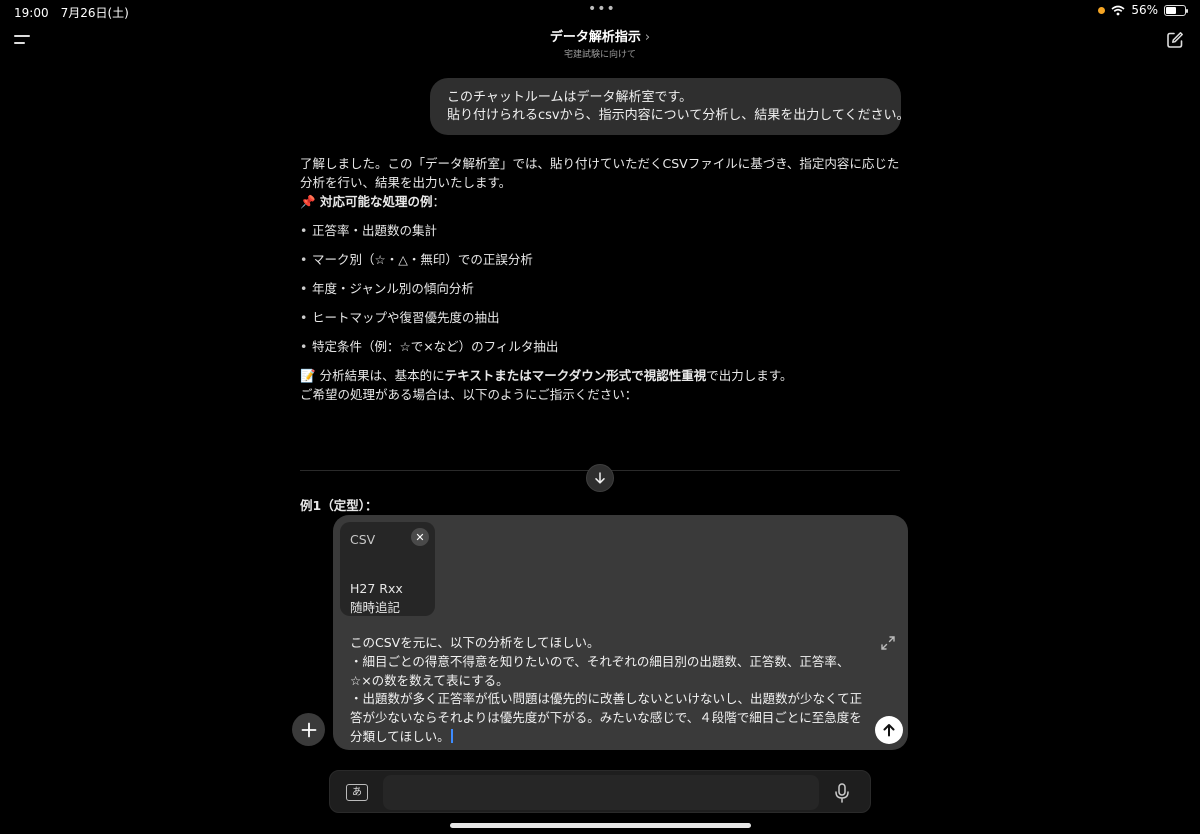 The height and width of the screenshot is (834, 1200). Describe the element at coordinates (570, 97) in the screenshot. I see `user-message-line: このチャットルームはデータ解析室です。` at that location.